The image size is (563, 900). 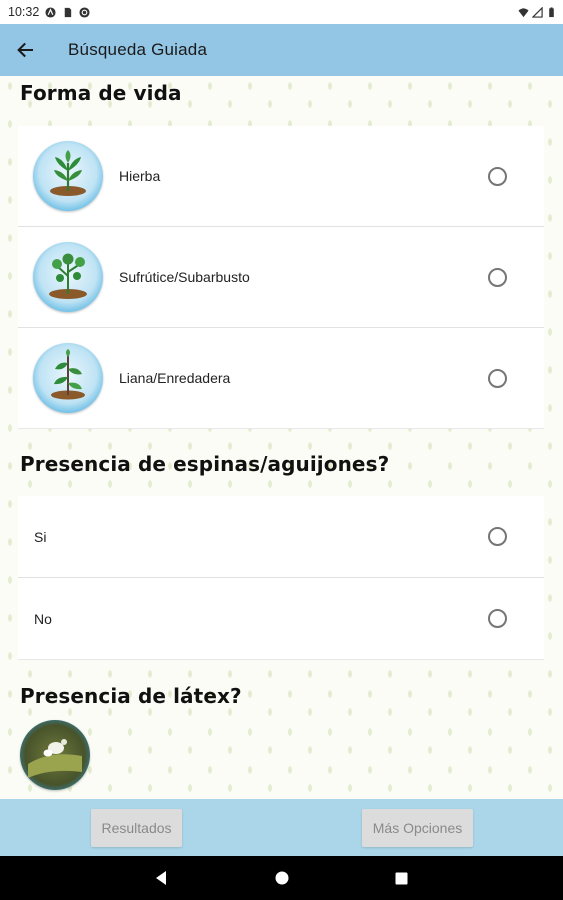 What do you see at coordinates (55, 755) in the screenshot?
I see `latex-icon` at bounding box center [55, 755].